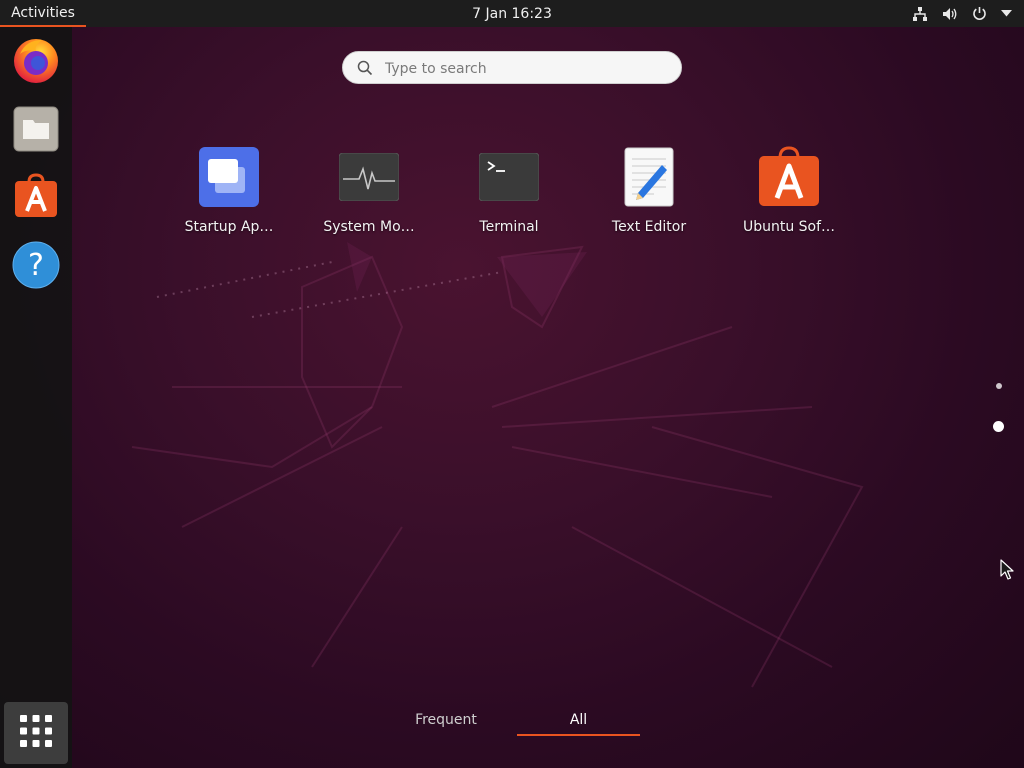  What do you see at coordinates (1006, 13) in the screenshot?
I see `menu-arrow-icon` at bounding box center [1006, 13].